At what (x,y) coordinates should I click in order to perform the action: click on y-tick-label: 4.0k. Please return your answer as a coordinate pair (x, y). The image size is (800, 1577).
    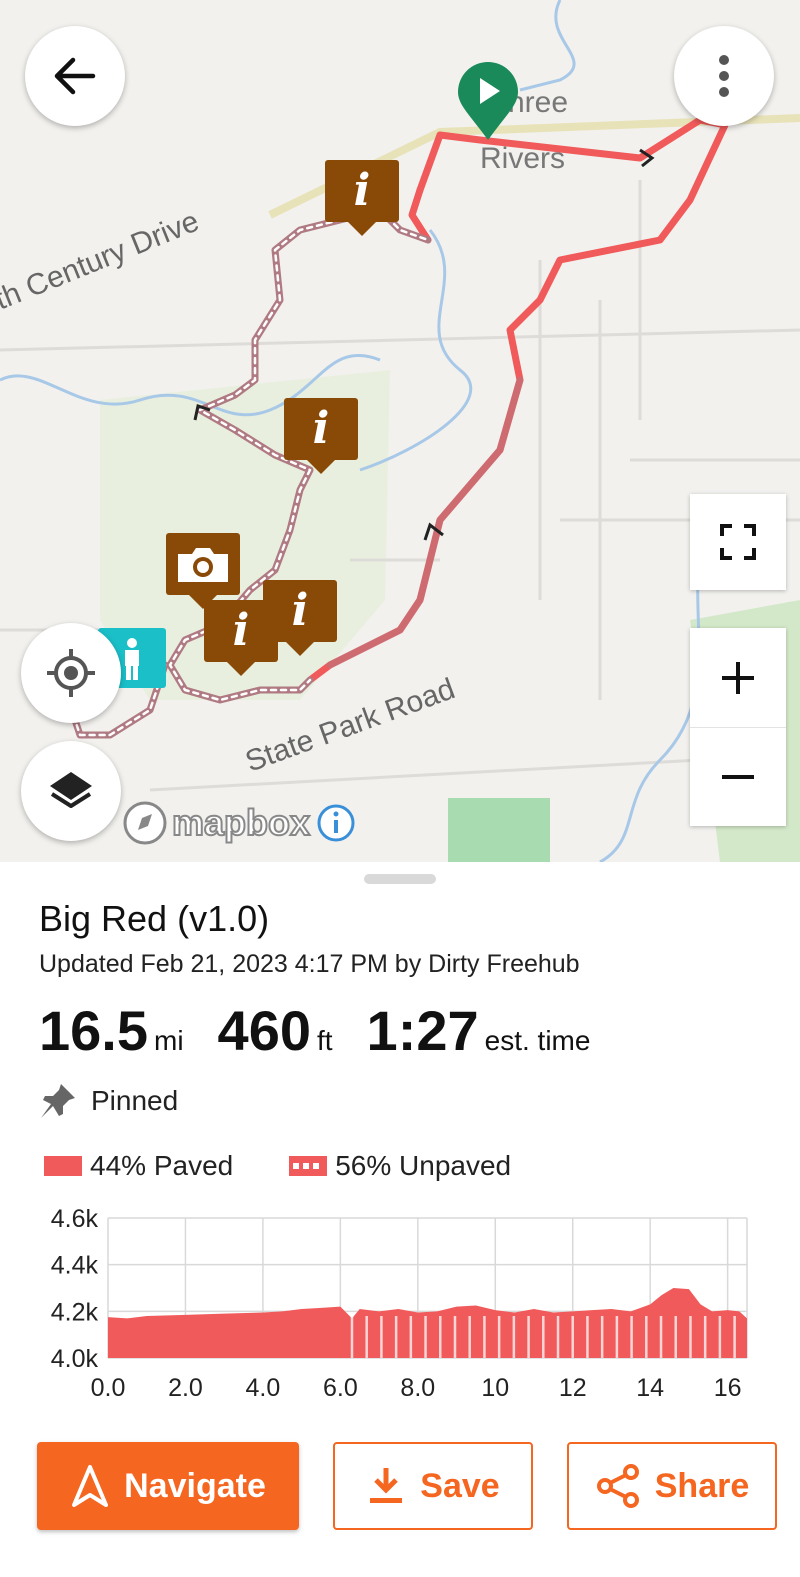
    Looking at the image, I should click on (75, 1359).